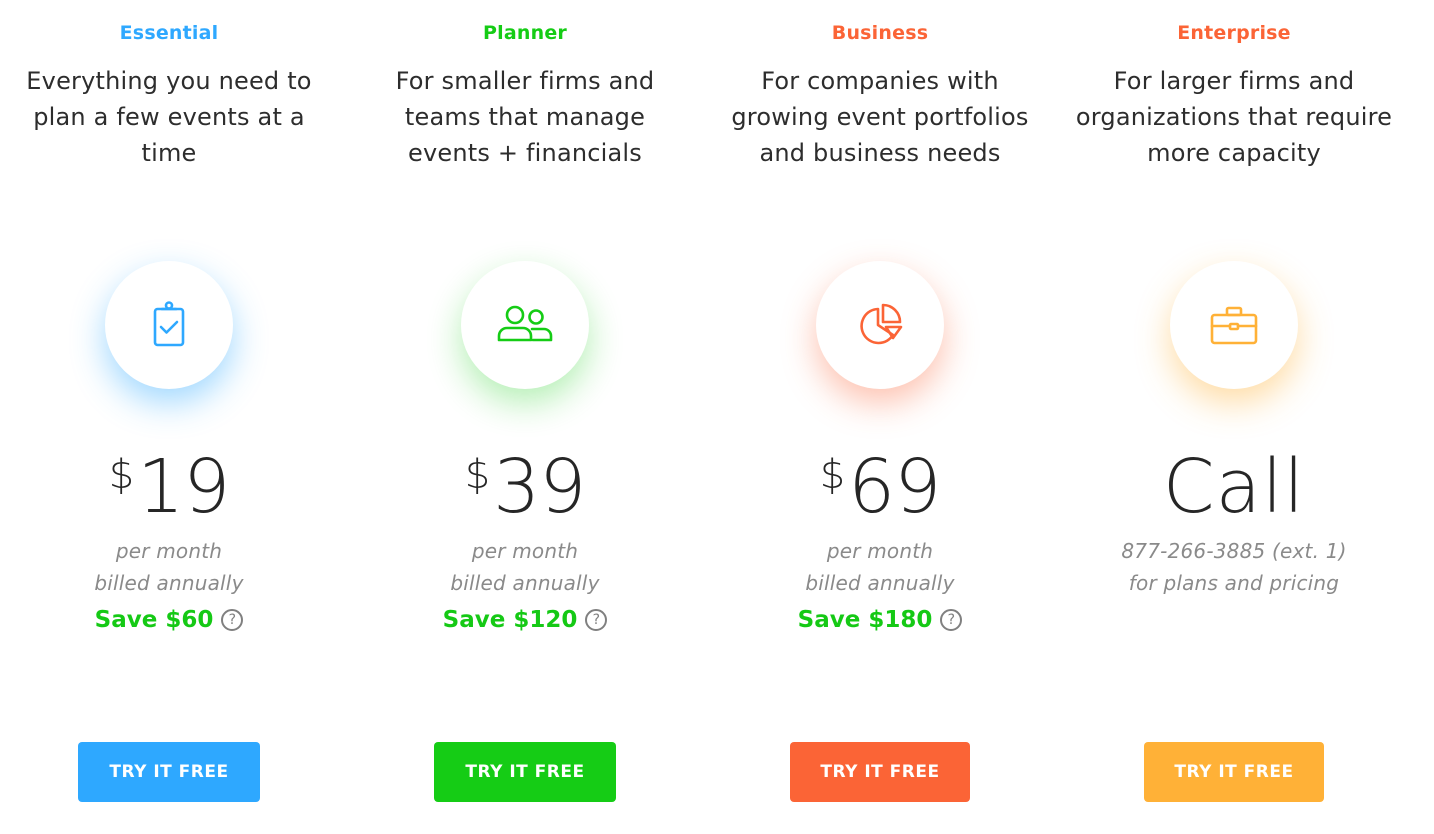  Describe the element at coordinates (539, 487) in the screenshot. I see `price-amount: 39` at that location.